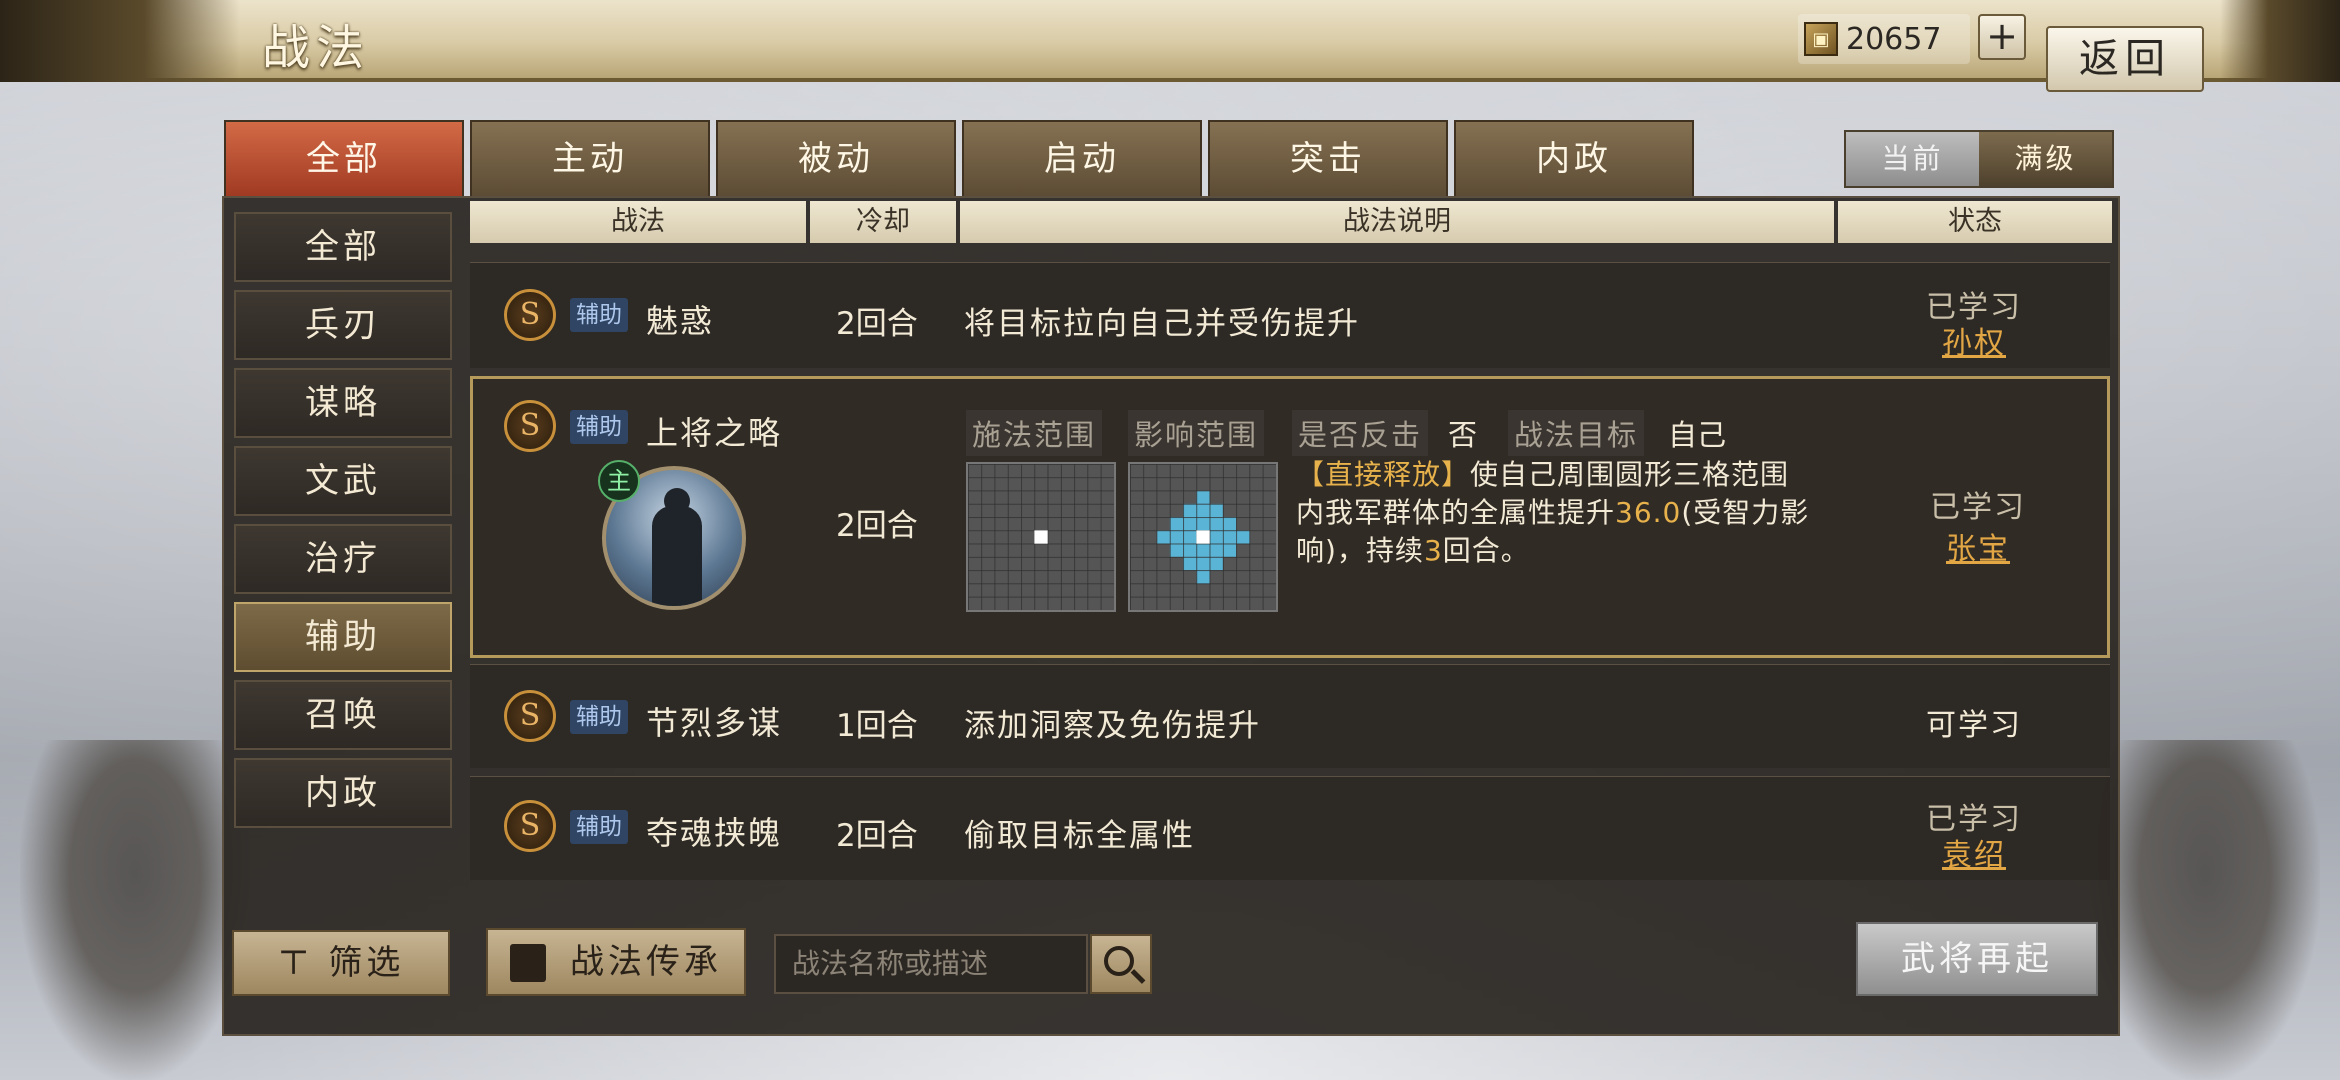  I want to click on toggle-max-level: 满级, so click(2045, 159).